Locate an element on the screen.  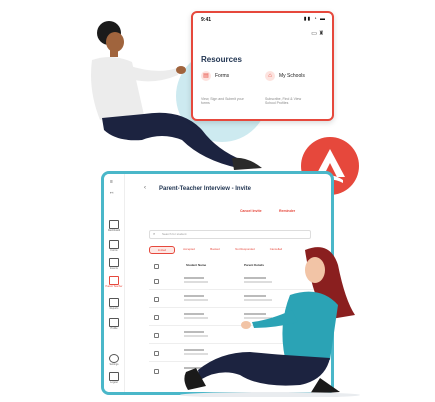
form-icon is located at coordinates (114, 244).